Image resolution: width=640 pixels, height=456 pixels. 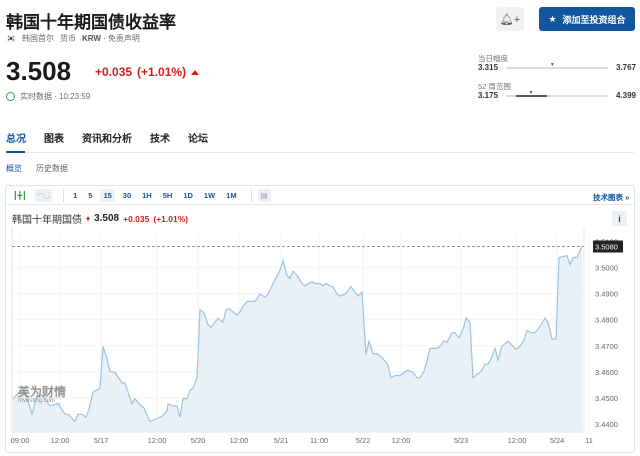 What do you see at coordinates (461, 440) in the screenshot?
I see `x-tick-label: 5/23` at bounding box center [461, 440].